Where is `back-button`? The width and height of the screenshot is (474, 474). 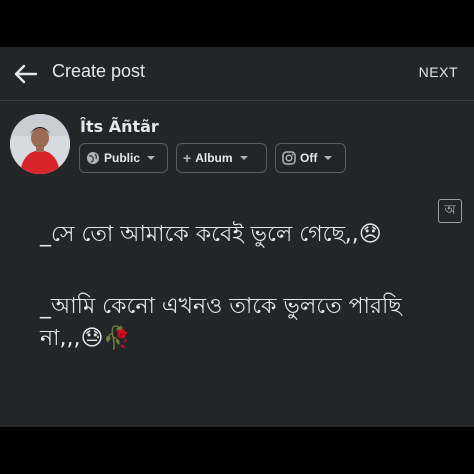 back-button is located at coordinates (26, 74).